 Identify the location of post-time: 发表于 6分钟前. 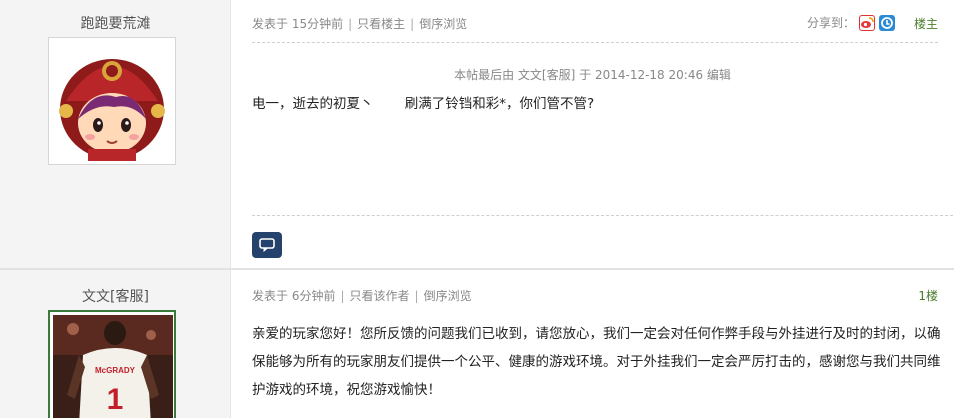
(294, 296).